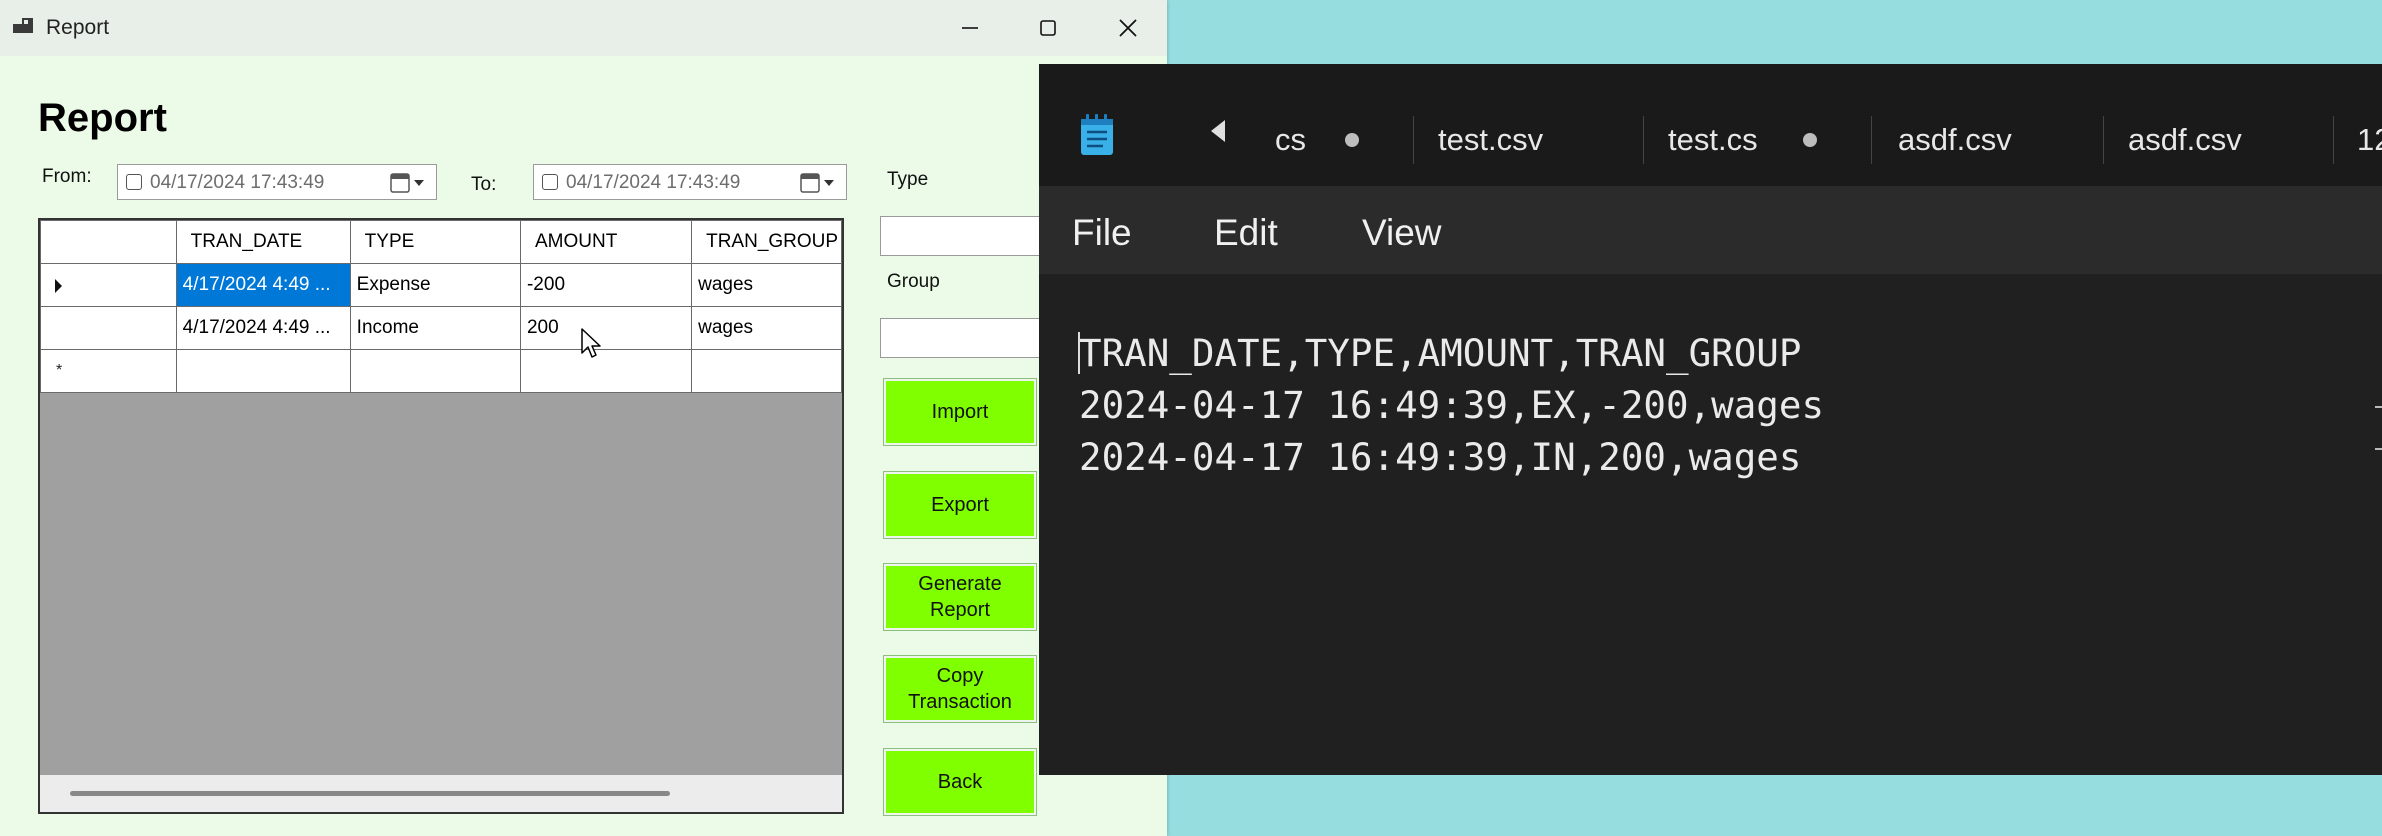  What do you see at coordinates (606, 285) in the screenshot?
I see `grid-cell: -200` at bounding box center [606, 285].